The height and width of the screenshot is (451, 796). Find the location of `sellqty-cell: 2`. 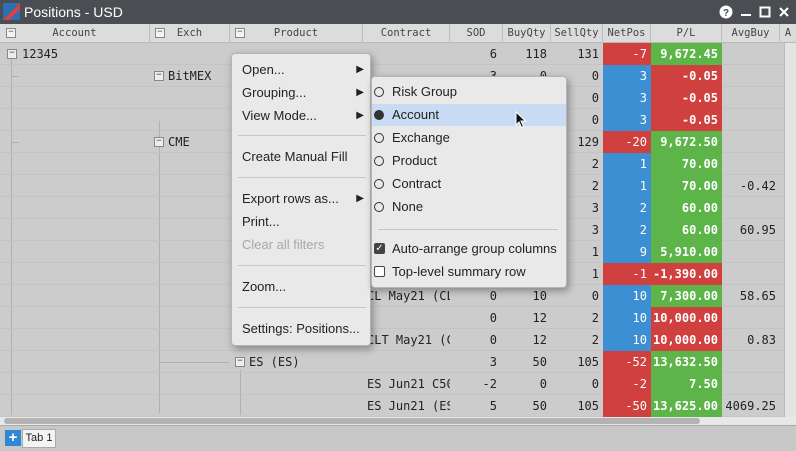

sellqty-cell: 2 is located at coordinates (595, 318).